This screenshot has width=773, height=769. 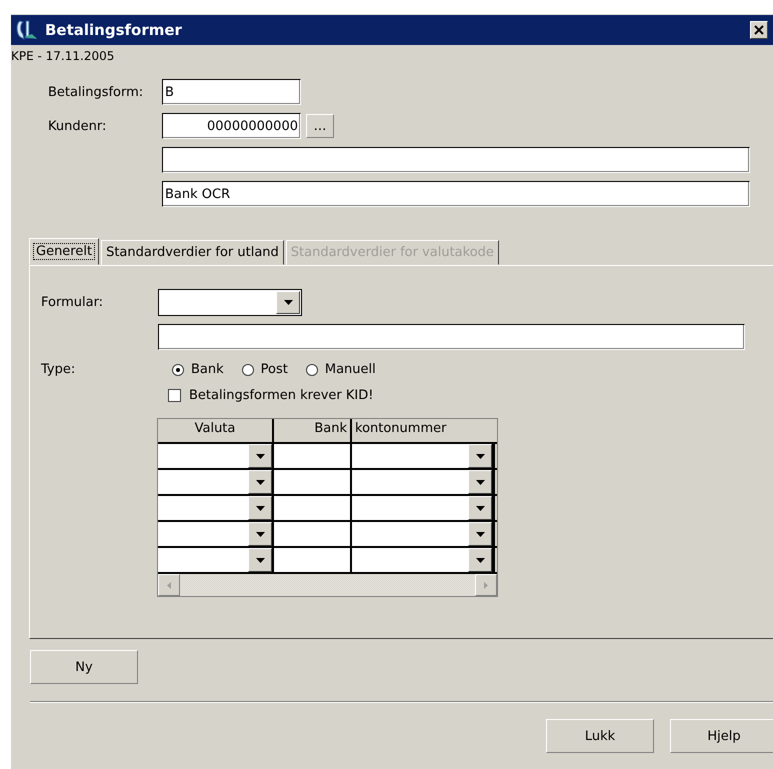 I want to click on subtitle: KPE - 17.11.2005, so click(x=63, y=55).